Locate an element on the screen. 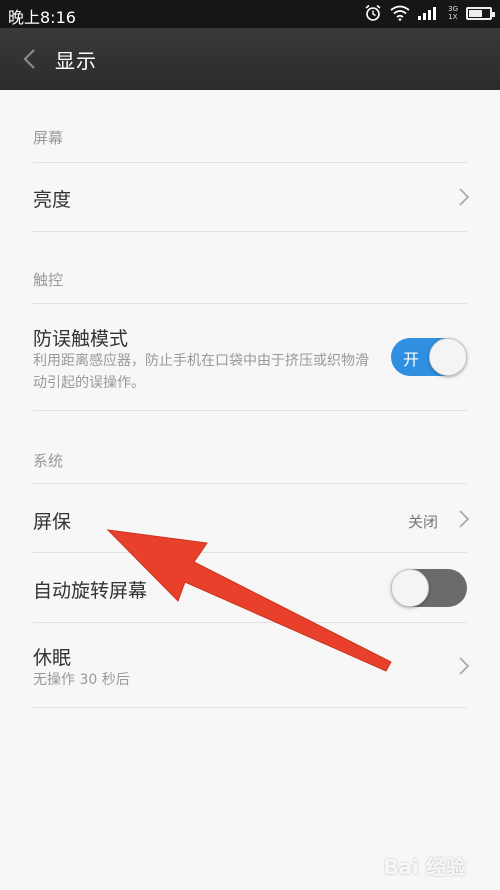 The width and height of the screenshot is (500, 890). annotation-arrow is located at coordinates (249, 600).